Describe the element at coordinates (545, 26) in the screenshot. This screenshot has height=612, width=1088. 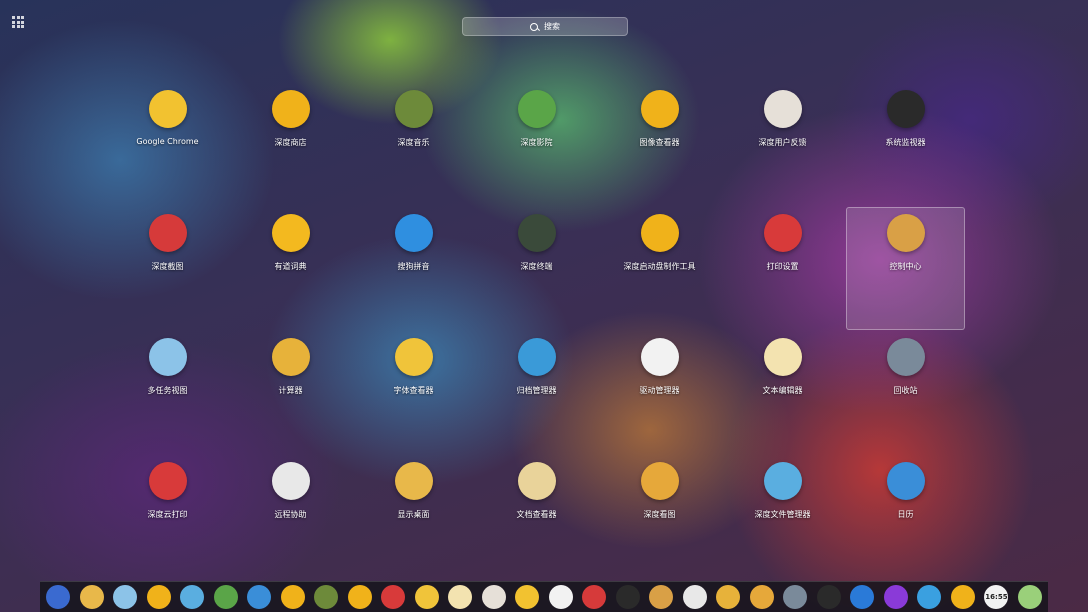
I see `search-input: 搜索` at that location.